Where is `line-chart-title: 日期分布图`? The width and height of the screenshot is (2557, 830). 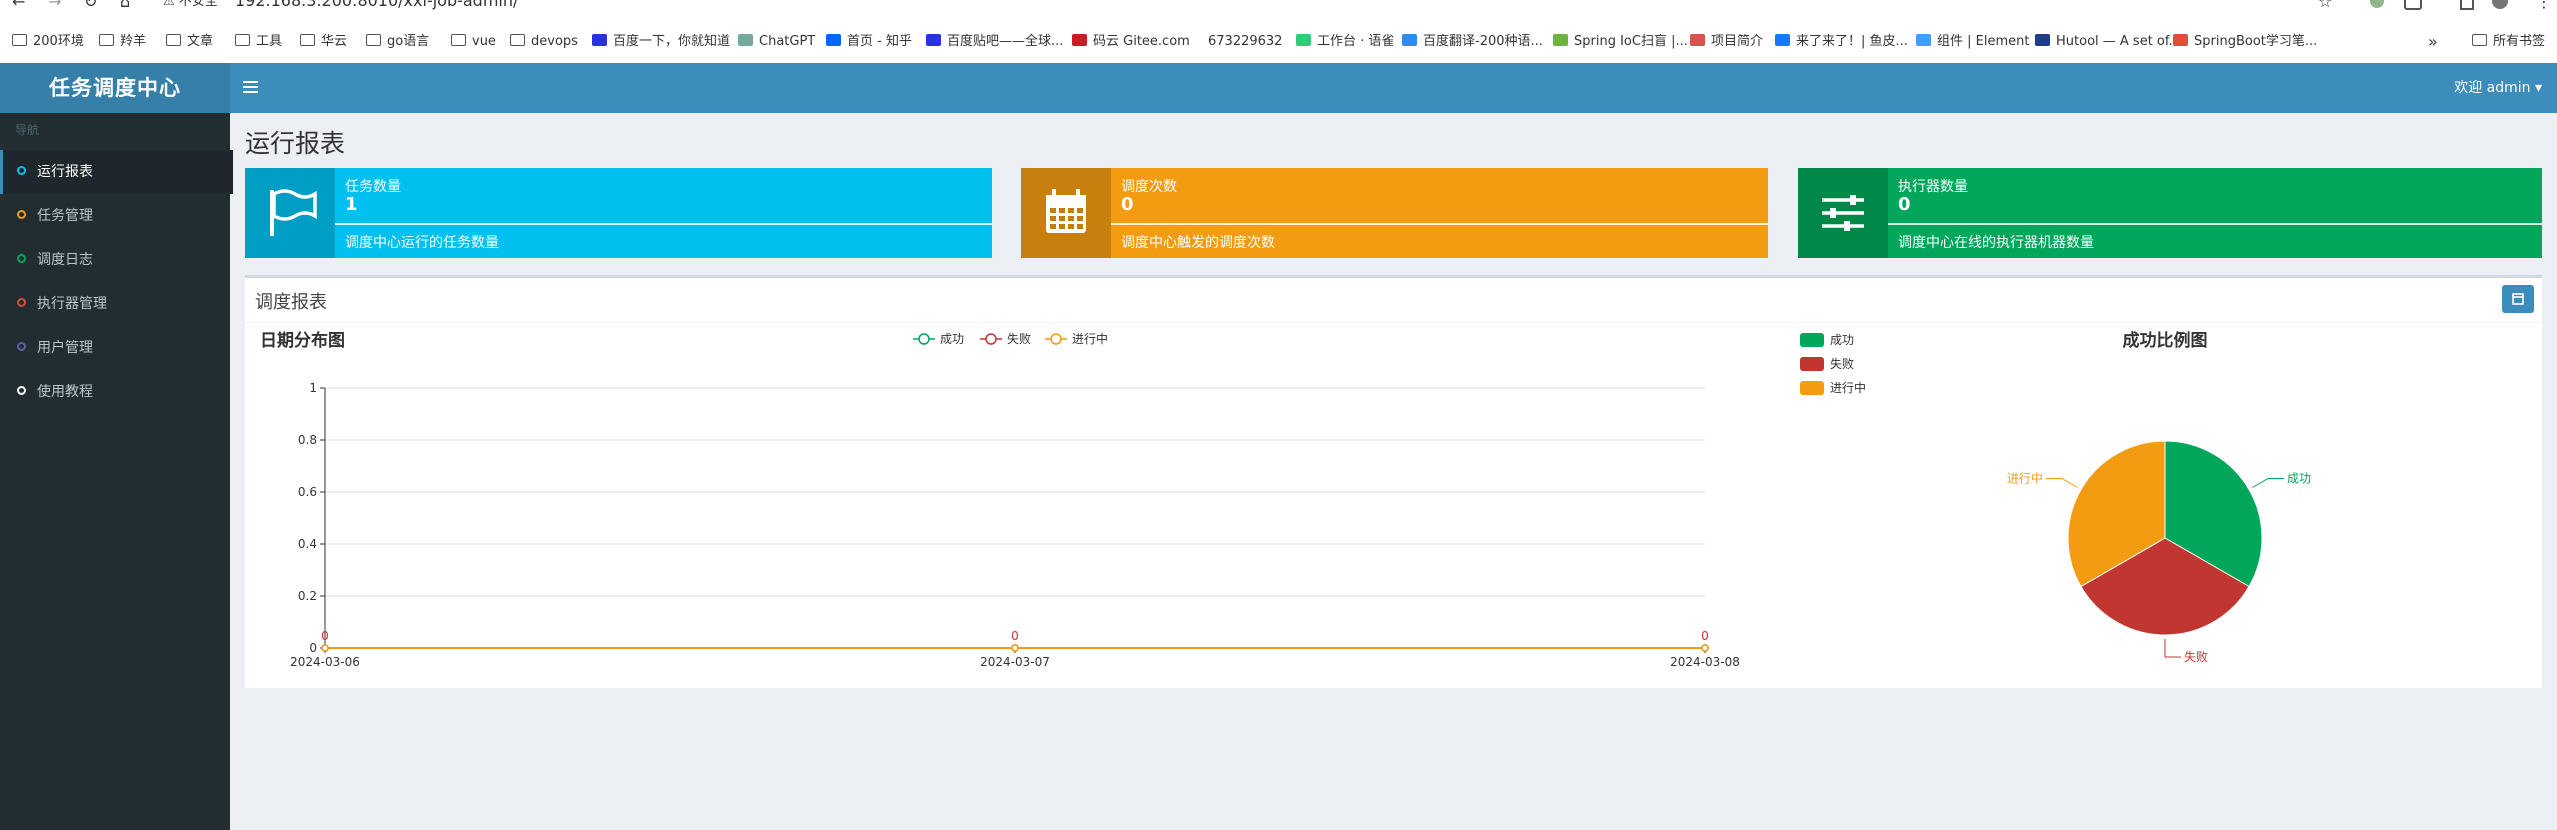
line-chart-title: 日期分布图 is located at coordinates (302, 340).